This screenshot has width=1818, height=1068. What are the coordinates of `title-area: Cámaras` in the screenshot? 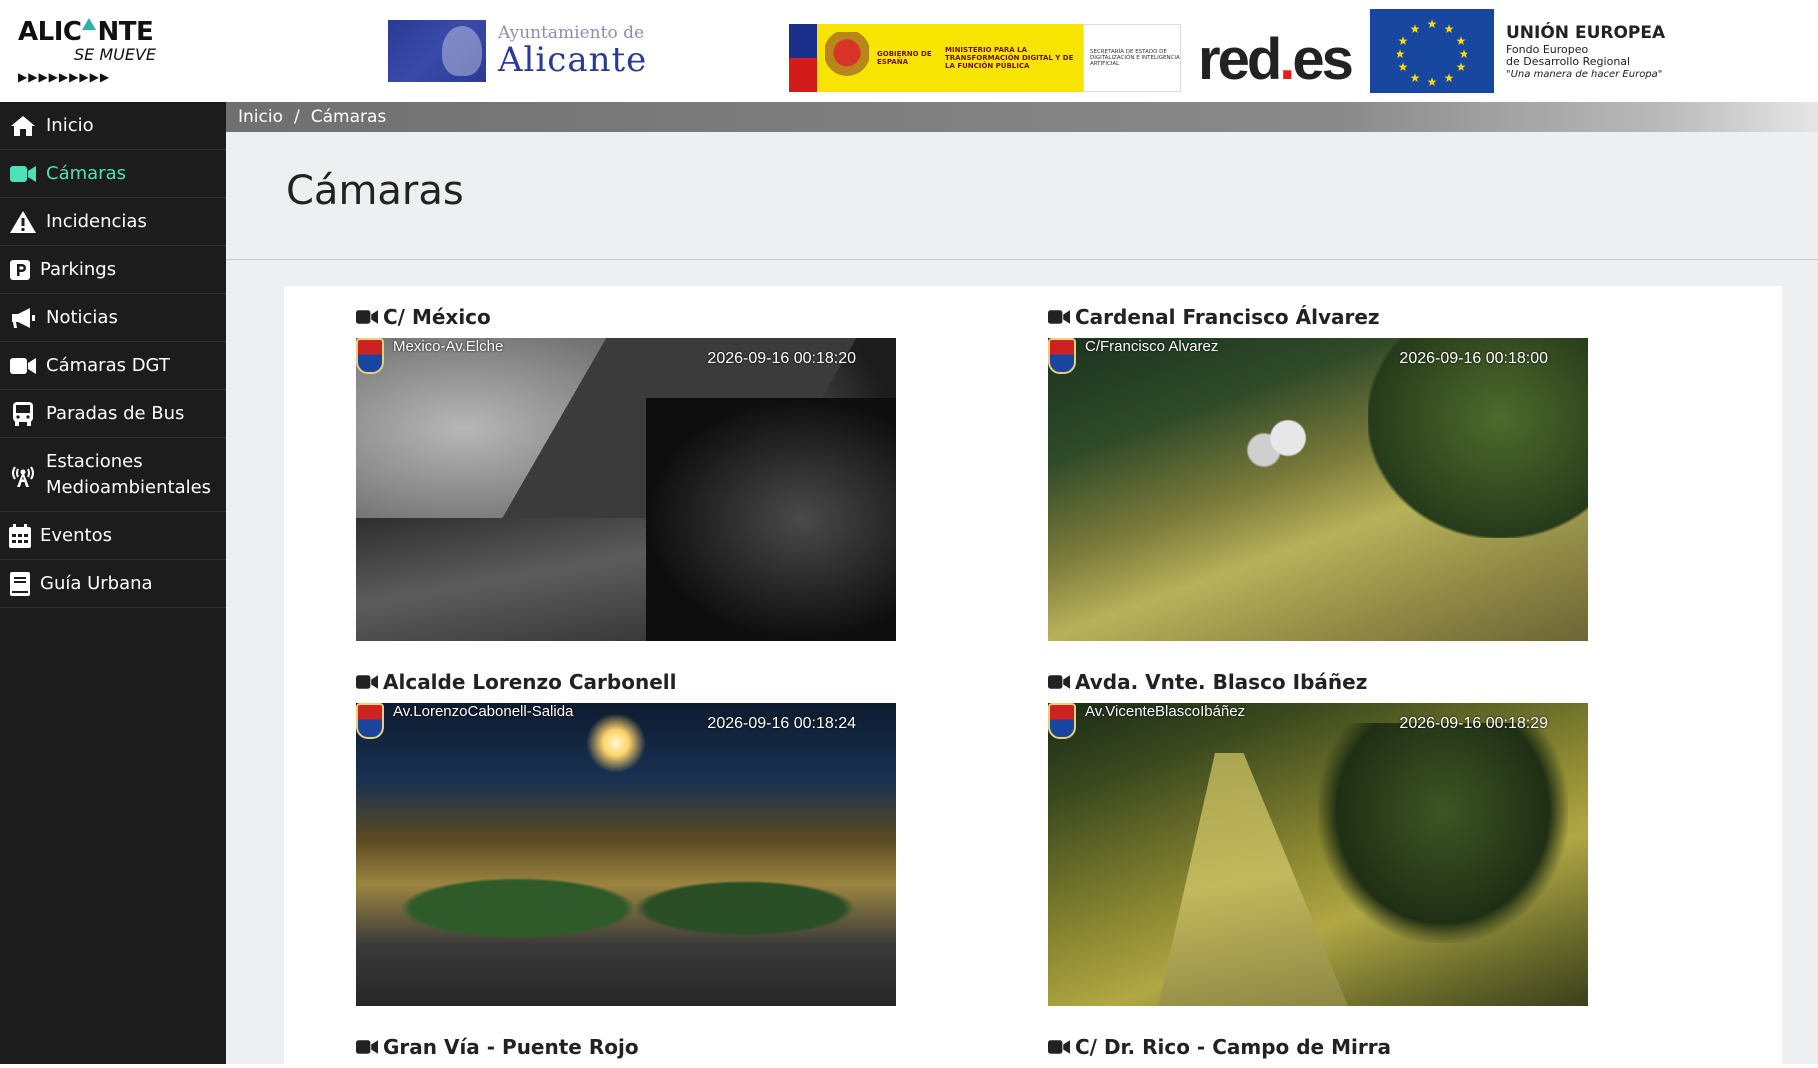 It's located at (1022, 196).